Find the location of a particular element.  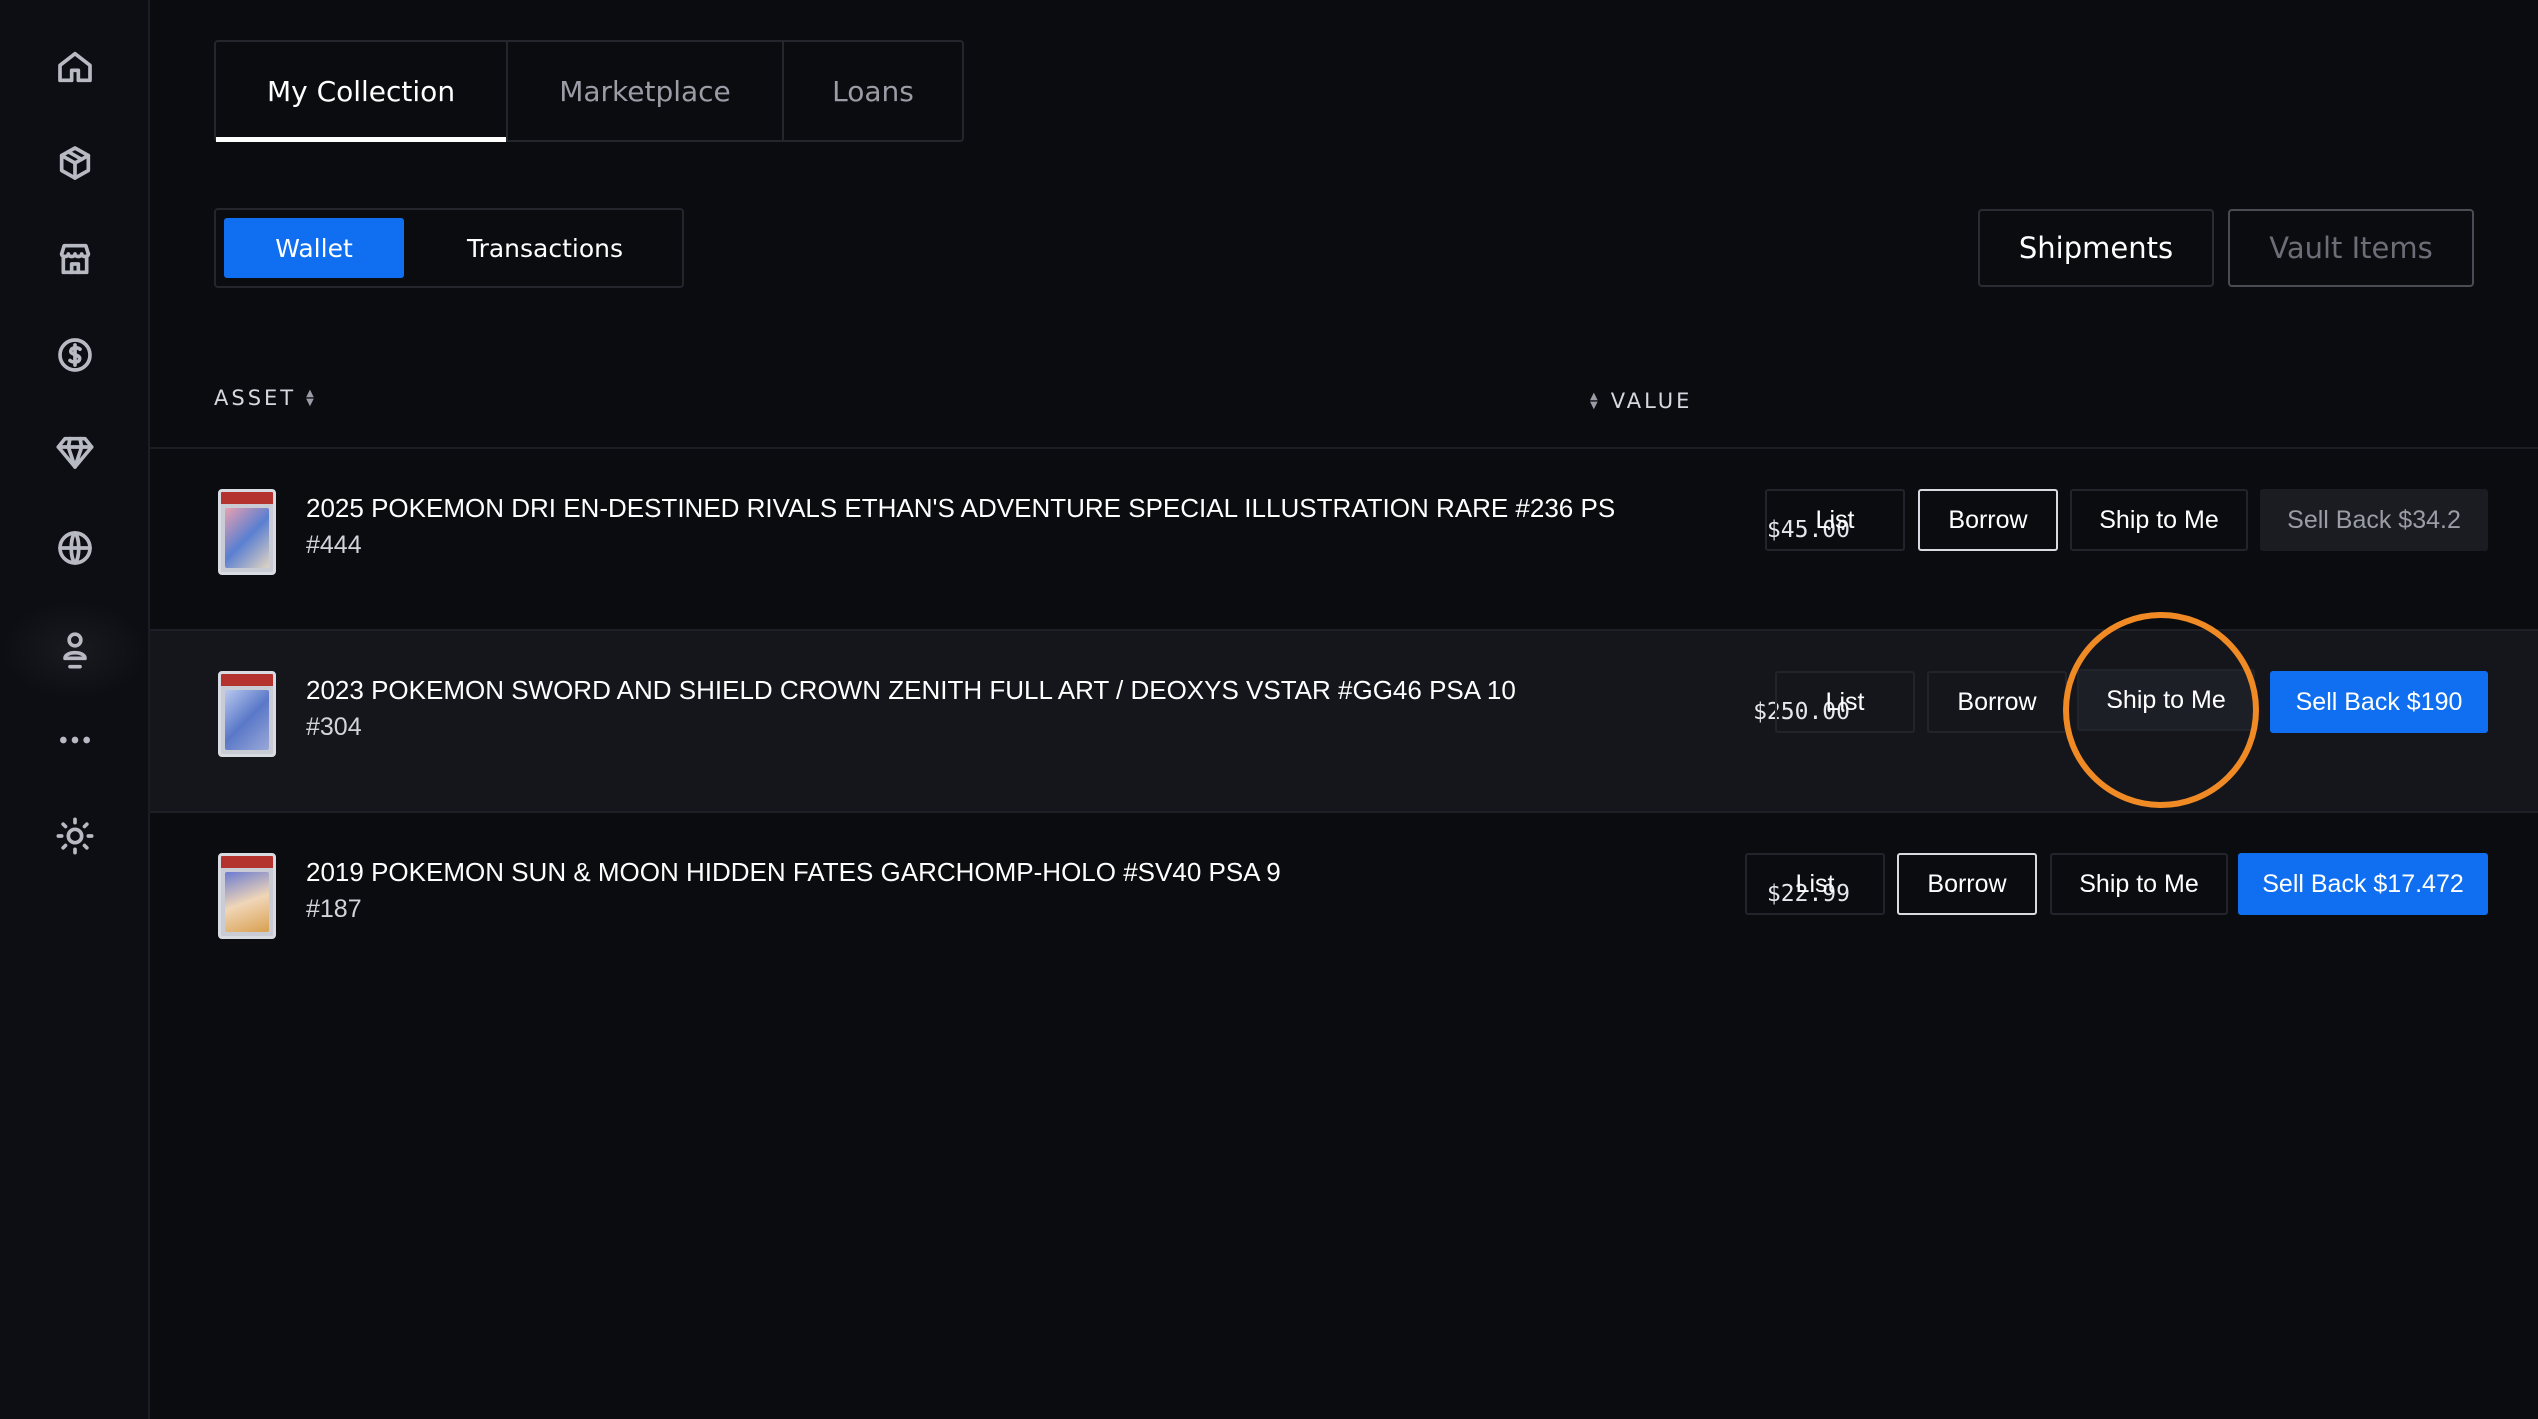

column-header-value: ▲ ▼ VALUE is located at coordinates (1641, 401).